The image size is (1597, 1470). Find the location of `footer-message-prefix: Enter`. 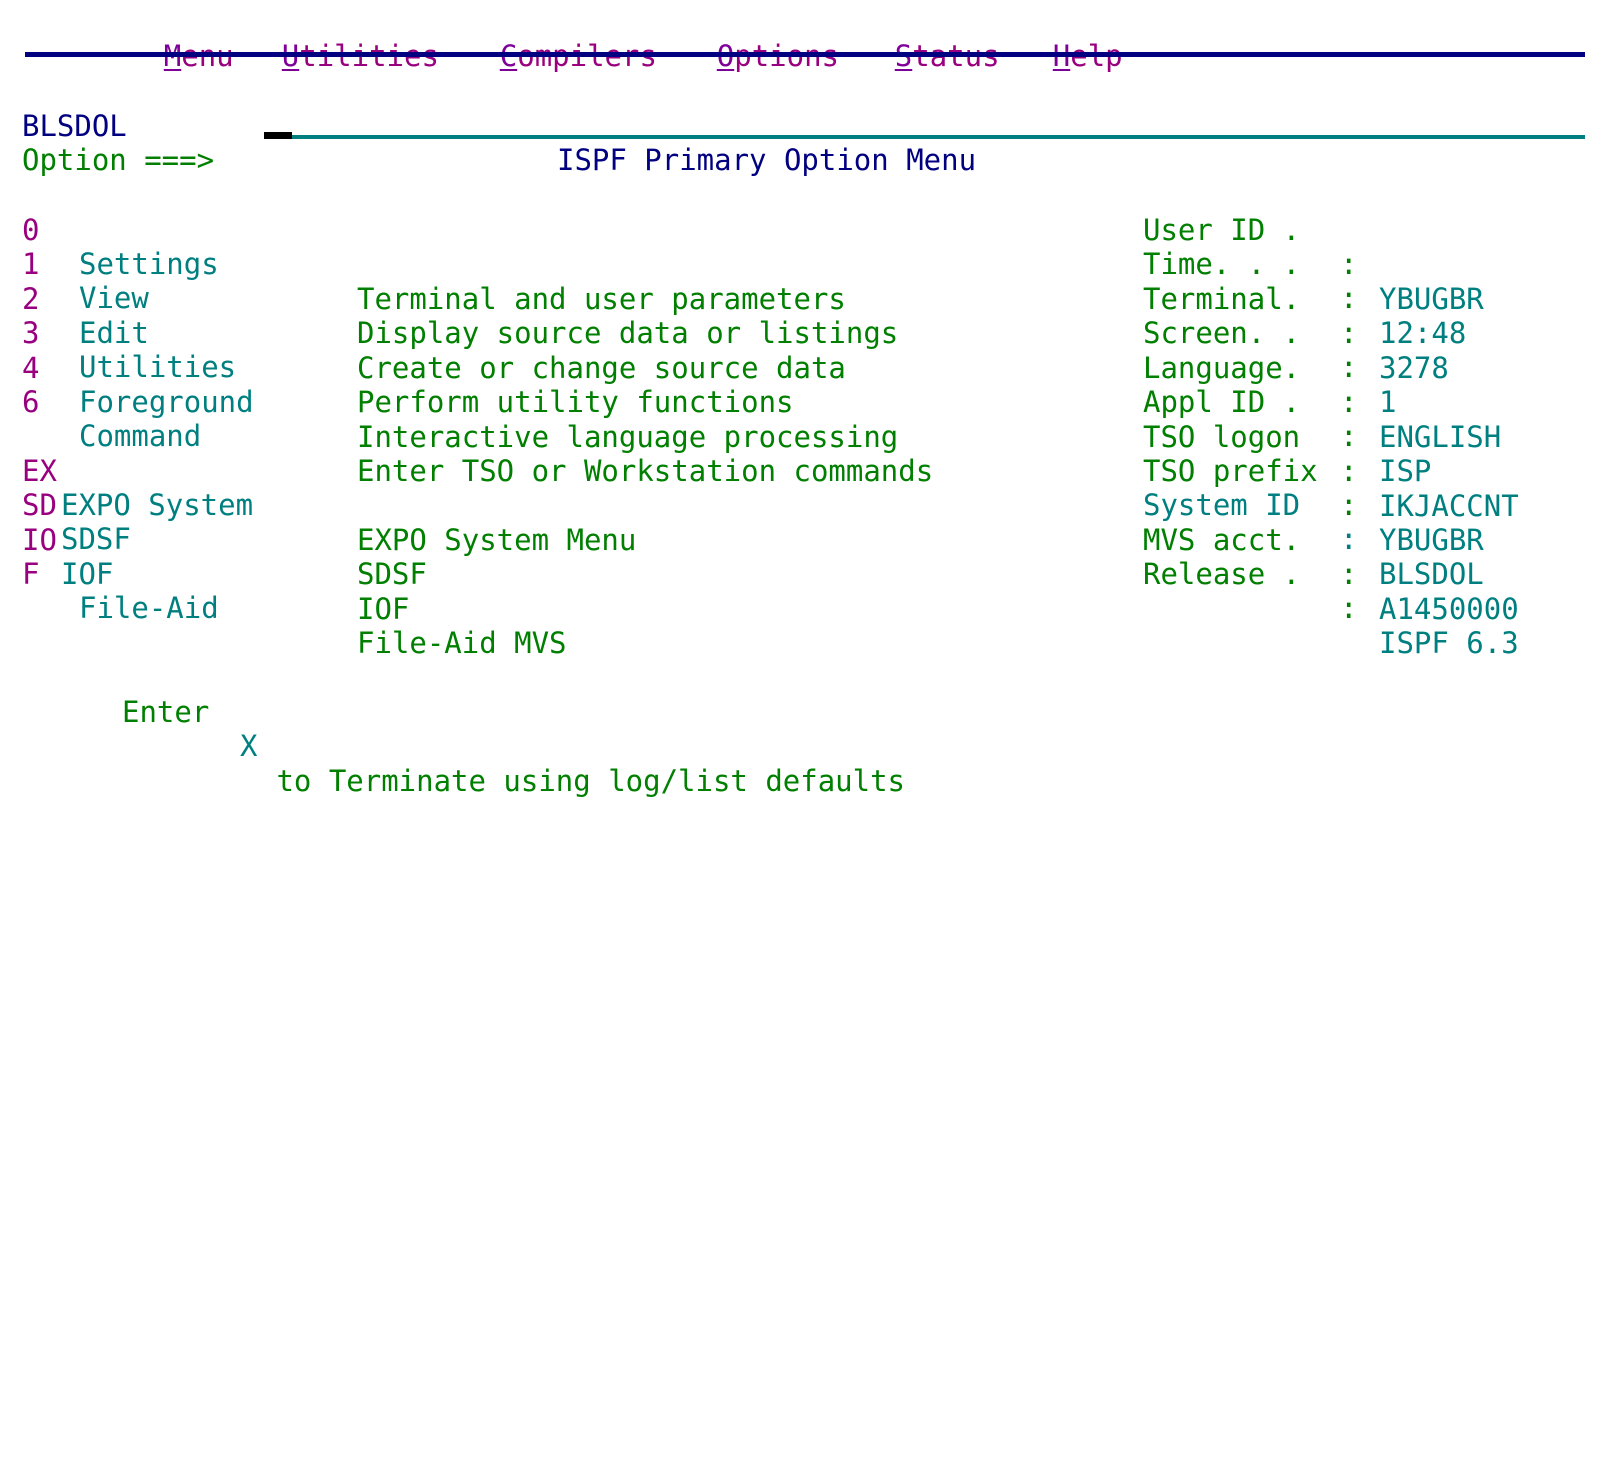

footer-message-prefix: Enter is located at coordinates (174, 711).